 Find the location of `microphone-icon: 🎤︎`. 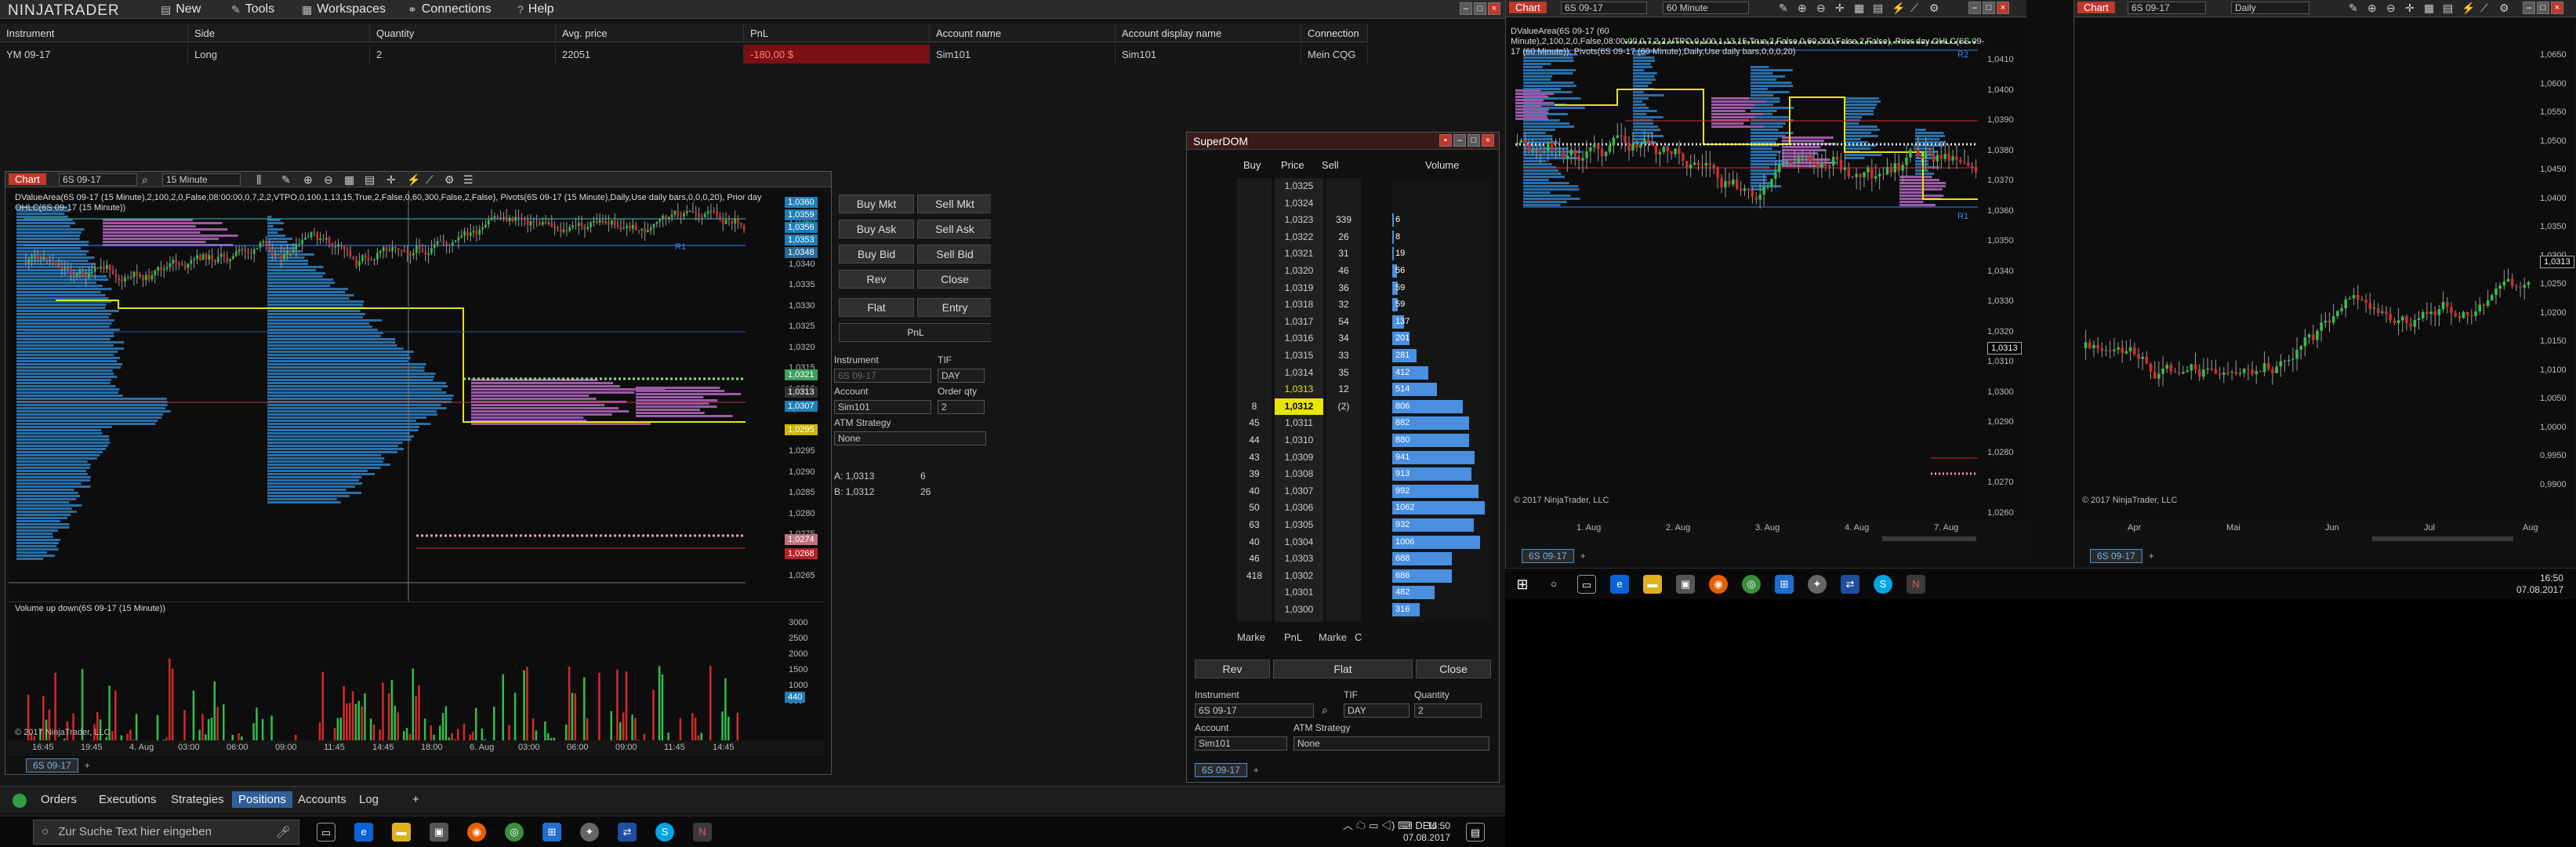

microphone-icon: 🎤︎ is located at coordinates (283, 832).